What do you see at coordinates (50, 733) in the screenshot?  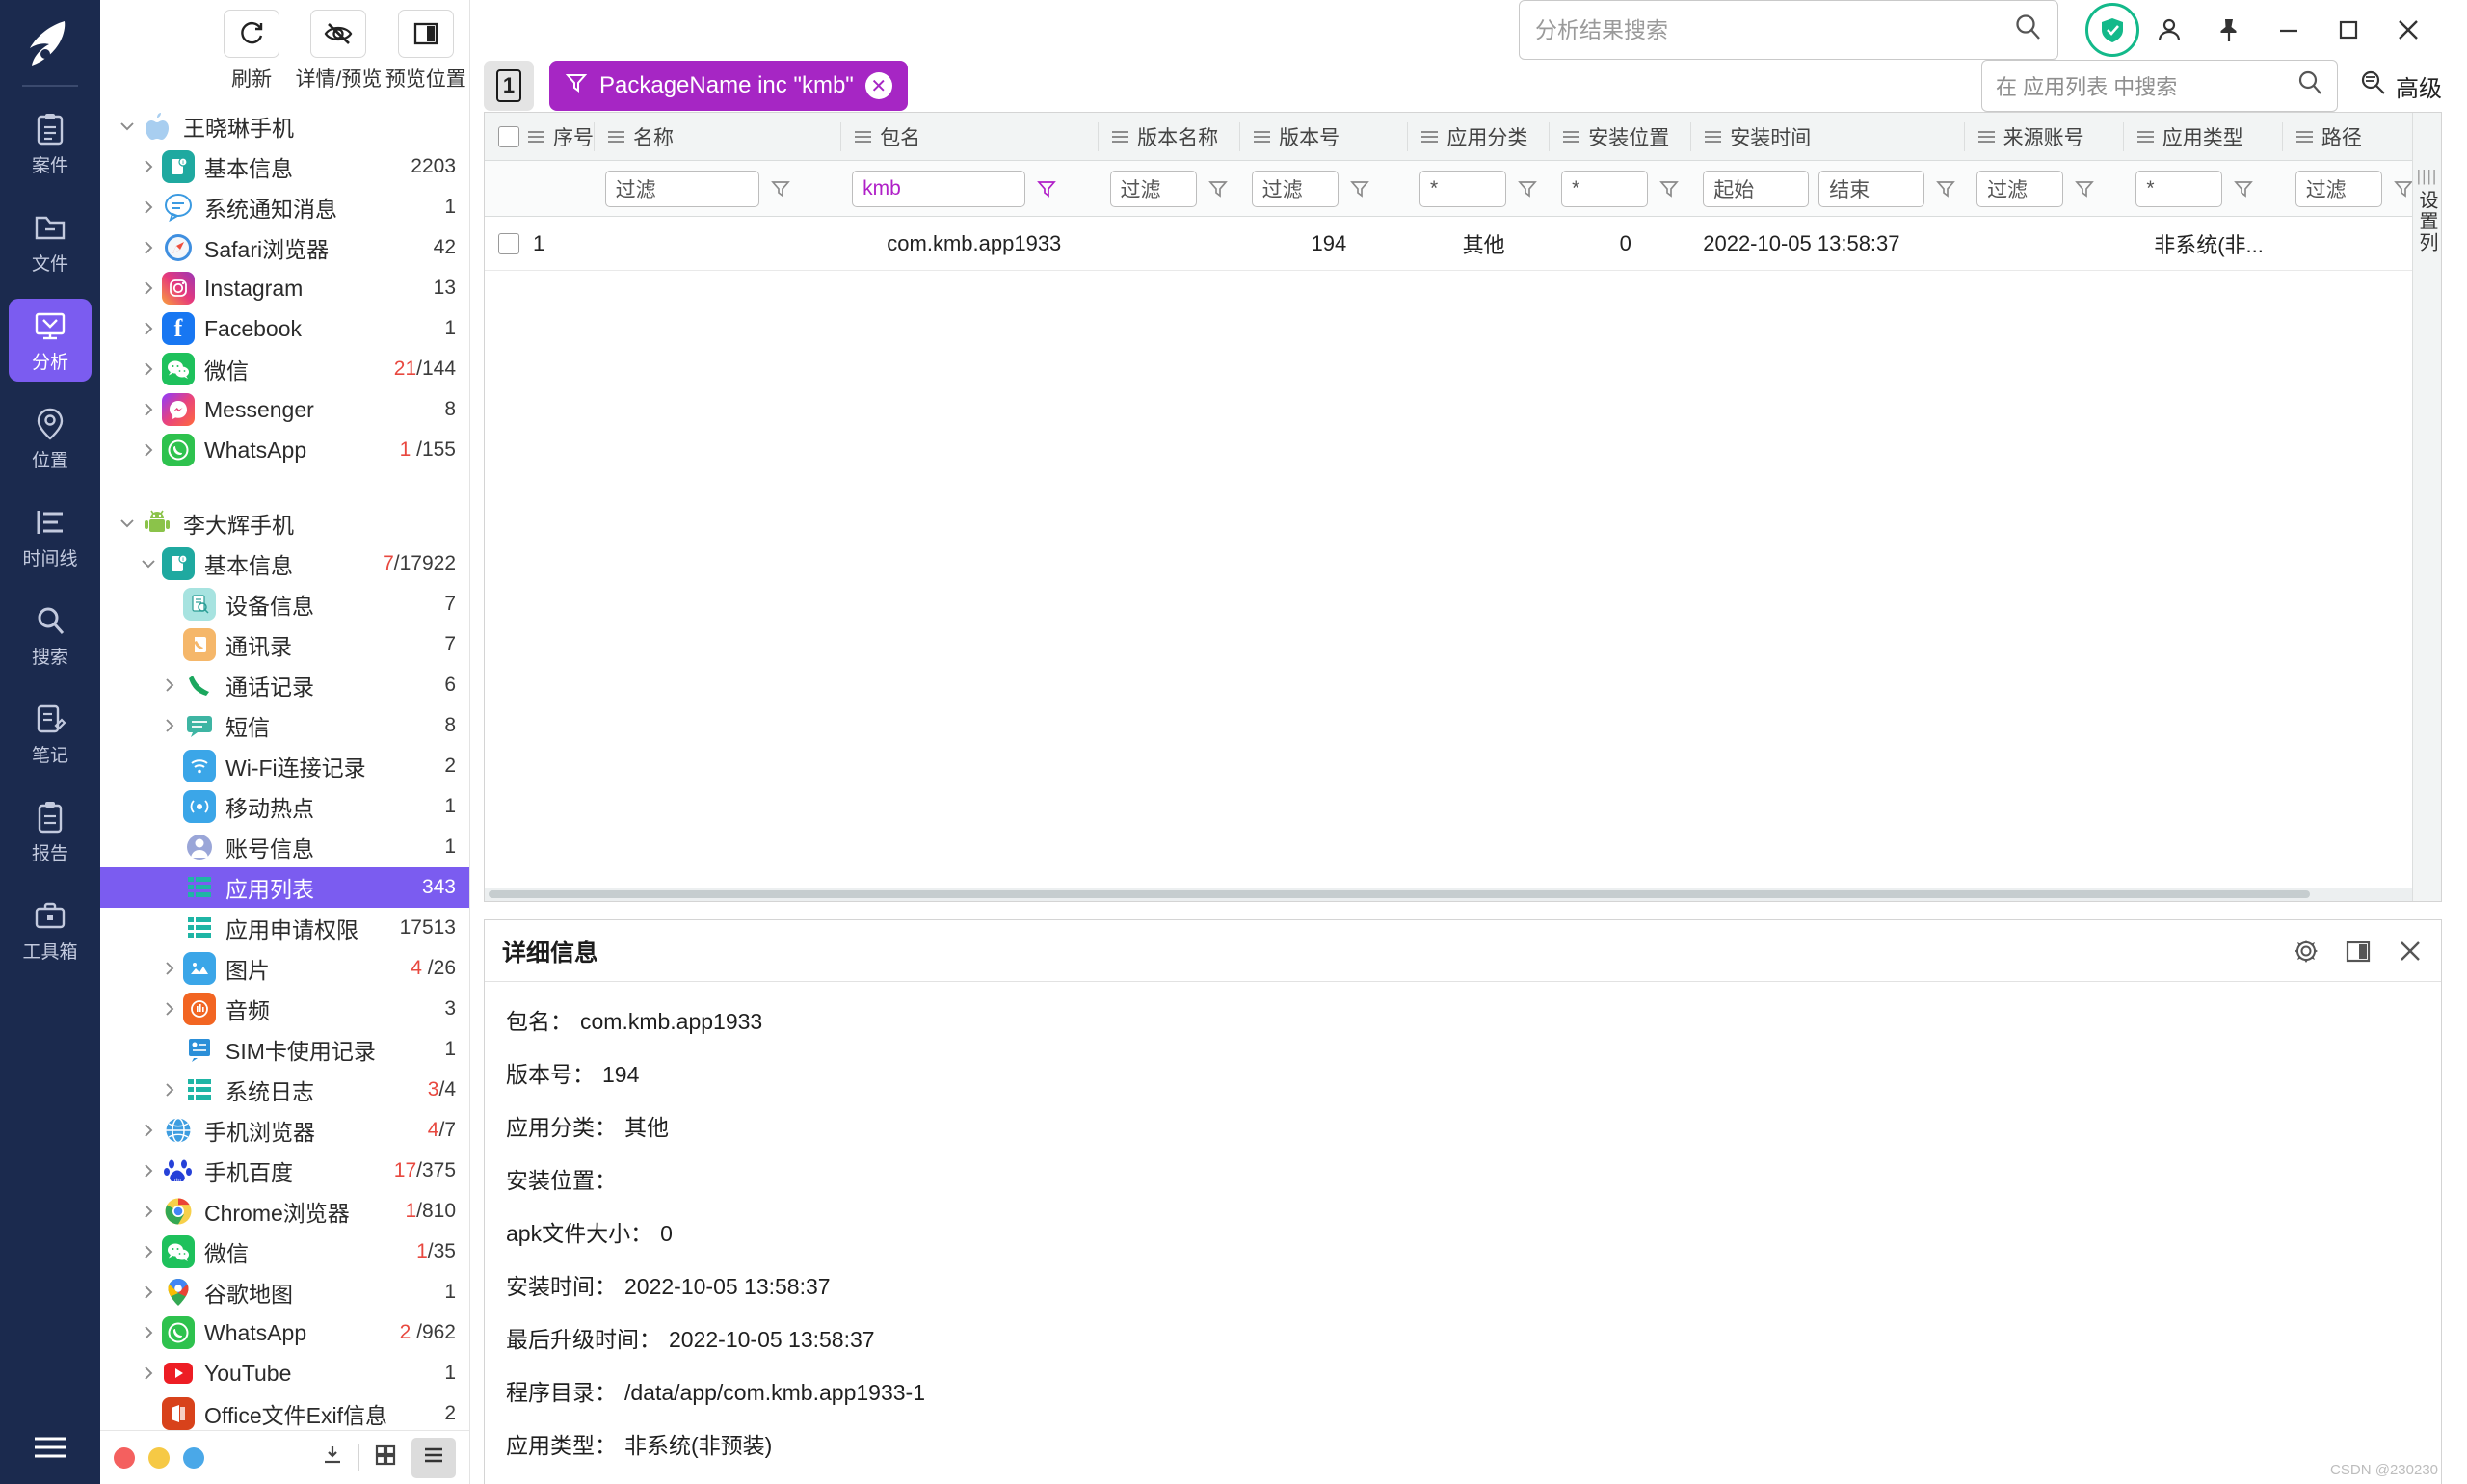 I see `sidebar-item-note: 笔记` at bounding box center [50, 733].